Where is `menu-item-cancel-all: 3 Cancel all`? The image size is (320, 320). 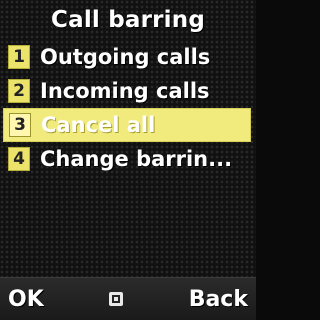
menu-item-cancel-all: 3 Cancel all is located at coordinates (127, 125).